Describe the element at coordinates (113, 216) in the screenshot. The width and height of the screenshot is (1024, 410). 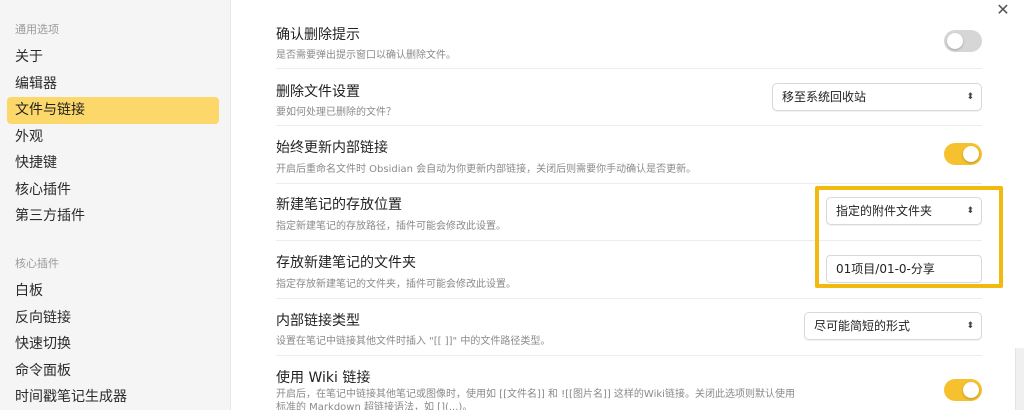
I see `sidebar-item-community-plugins: 第三方插件` at that location.